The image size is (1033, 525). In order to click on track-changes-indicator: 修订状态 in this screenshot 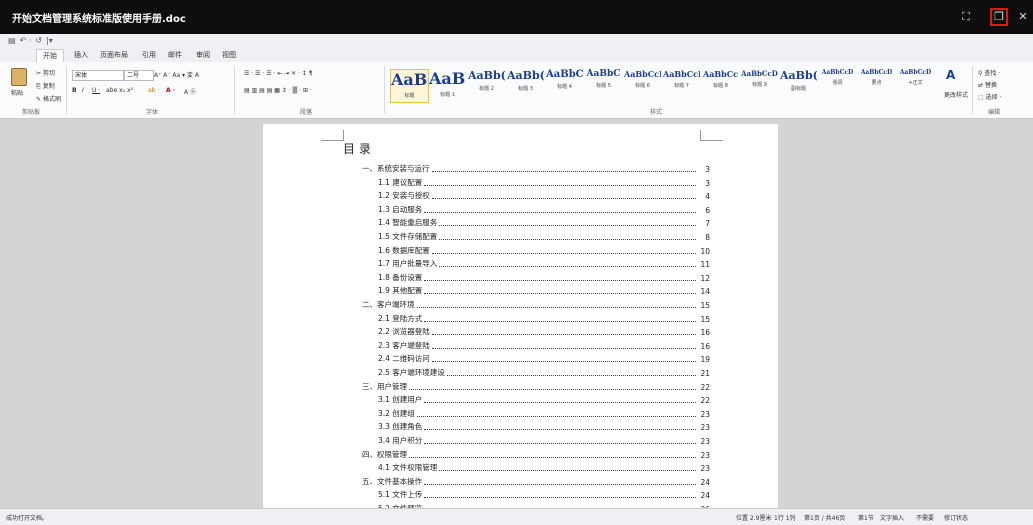, I will do `click(956, 517)`.